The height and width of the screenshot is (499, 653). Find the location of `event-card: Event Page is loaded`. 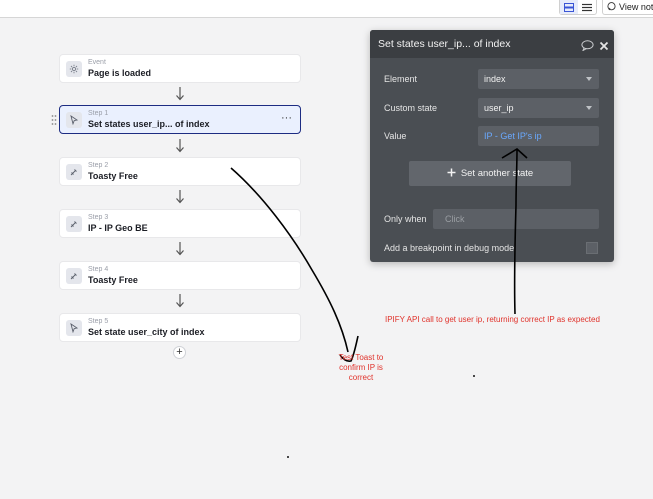

event-card: Event Page is loaded is located at coordinates (180, 68).